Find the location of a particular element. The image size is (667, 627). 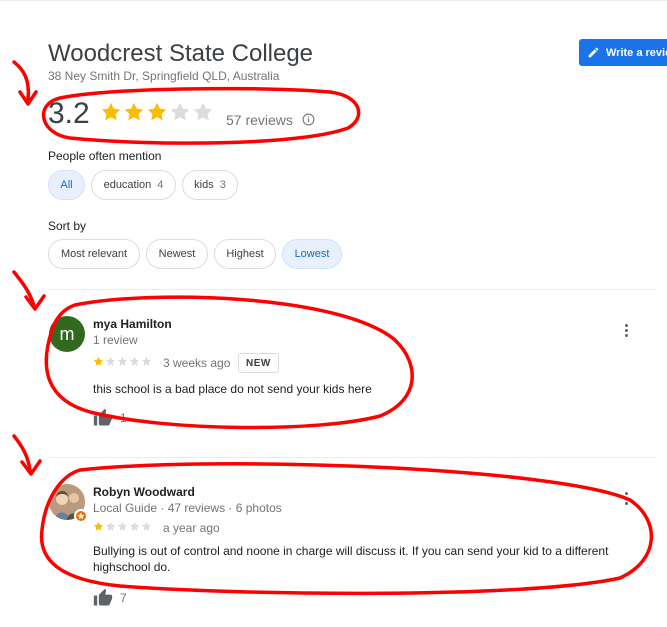

top-border is located at coordinates (333, 0).